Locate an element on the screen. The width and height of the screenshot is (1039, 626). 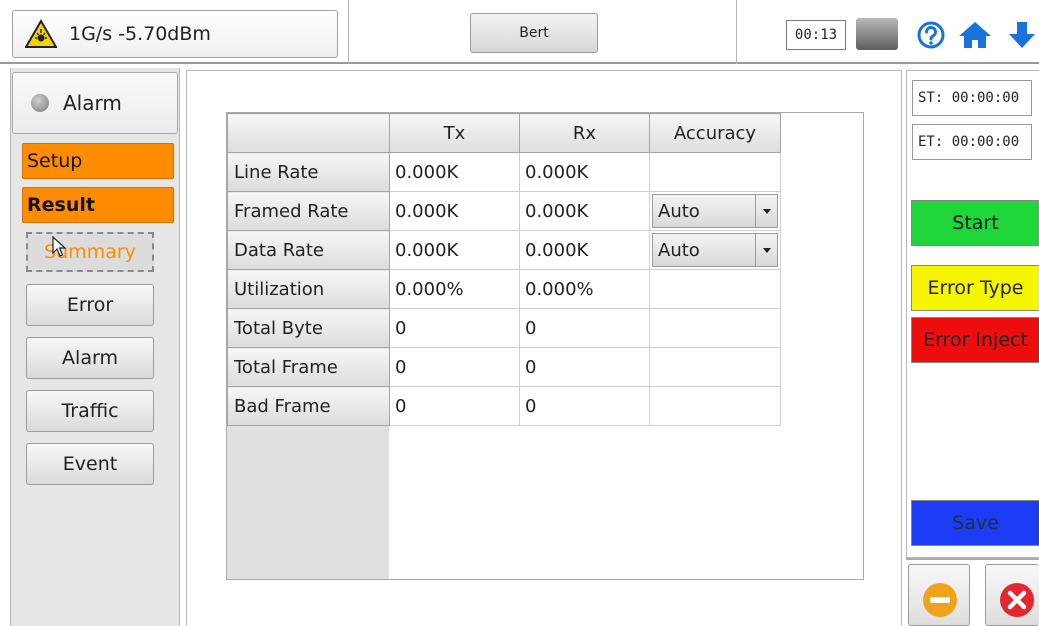
start-time-display: ST: 00:00:00 is located at coordinates (972, 98).